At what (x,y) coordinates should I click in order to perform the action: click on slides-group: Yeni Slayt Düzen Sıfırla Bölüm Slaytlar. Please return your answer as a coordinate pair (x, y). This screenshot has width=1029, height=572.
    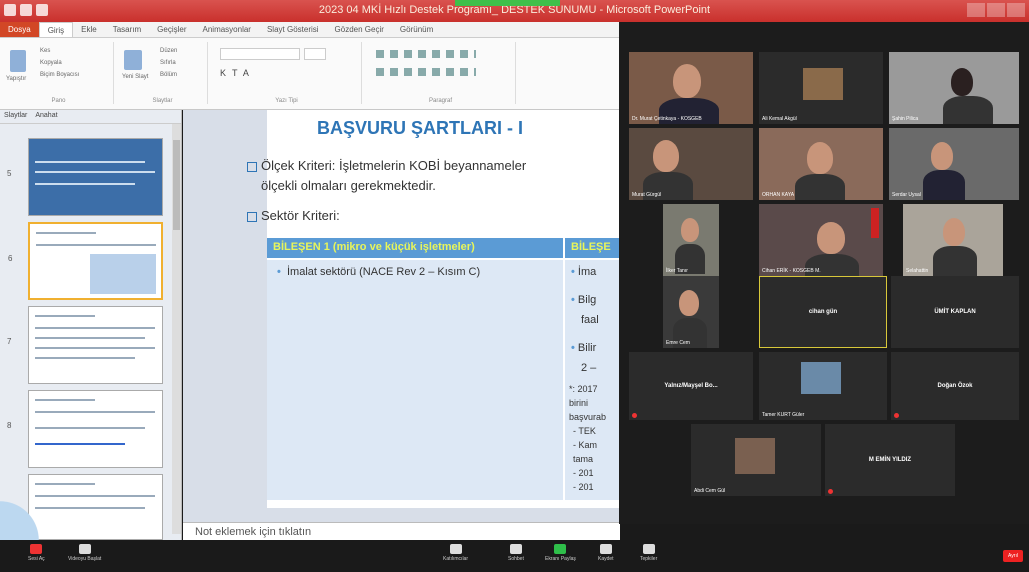
    Looking at the image, I should click on (163, 73).